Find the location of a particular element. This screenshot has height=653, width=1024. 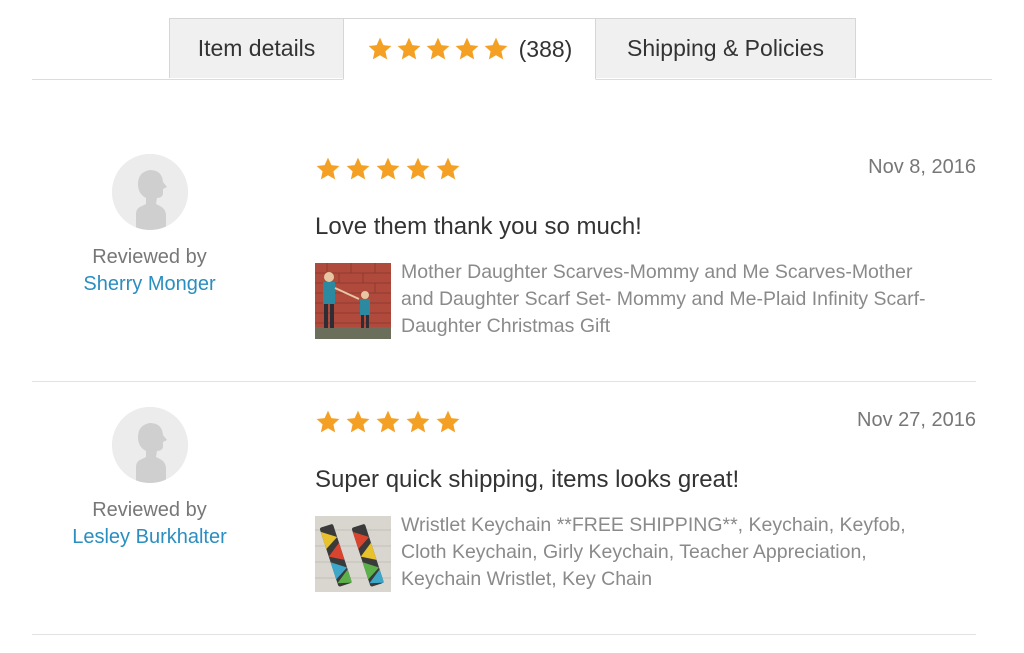

scarf-photo-image is located at coordinates (353, 301).